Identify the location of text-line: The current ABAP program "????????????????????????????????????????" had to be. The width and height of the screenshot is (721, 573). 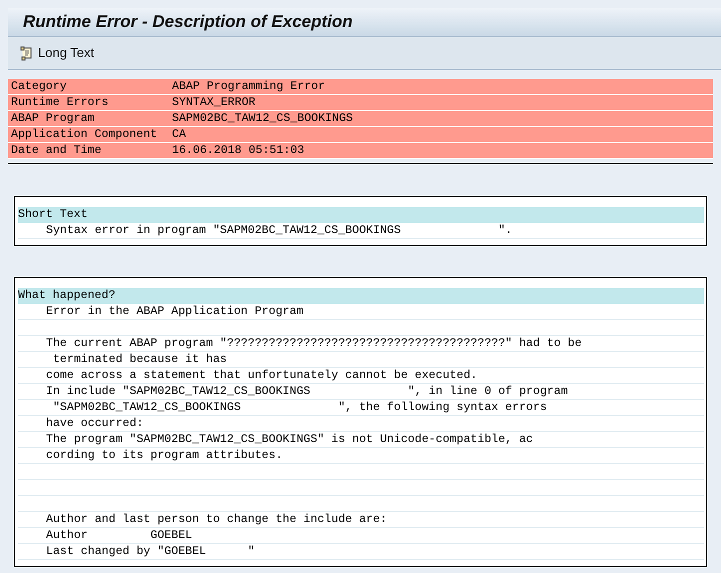
(314, 343).